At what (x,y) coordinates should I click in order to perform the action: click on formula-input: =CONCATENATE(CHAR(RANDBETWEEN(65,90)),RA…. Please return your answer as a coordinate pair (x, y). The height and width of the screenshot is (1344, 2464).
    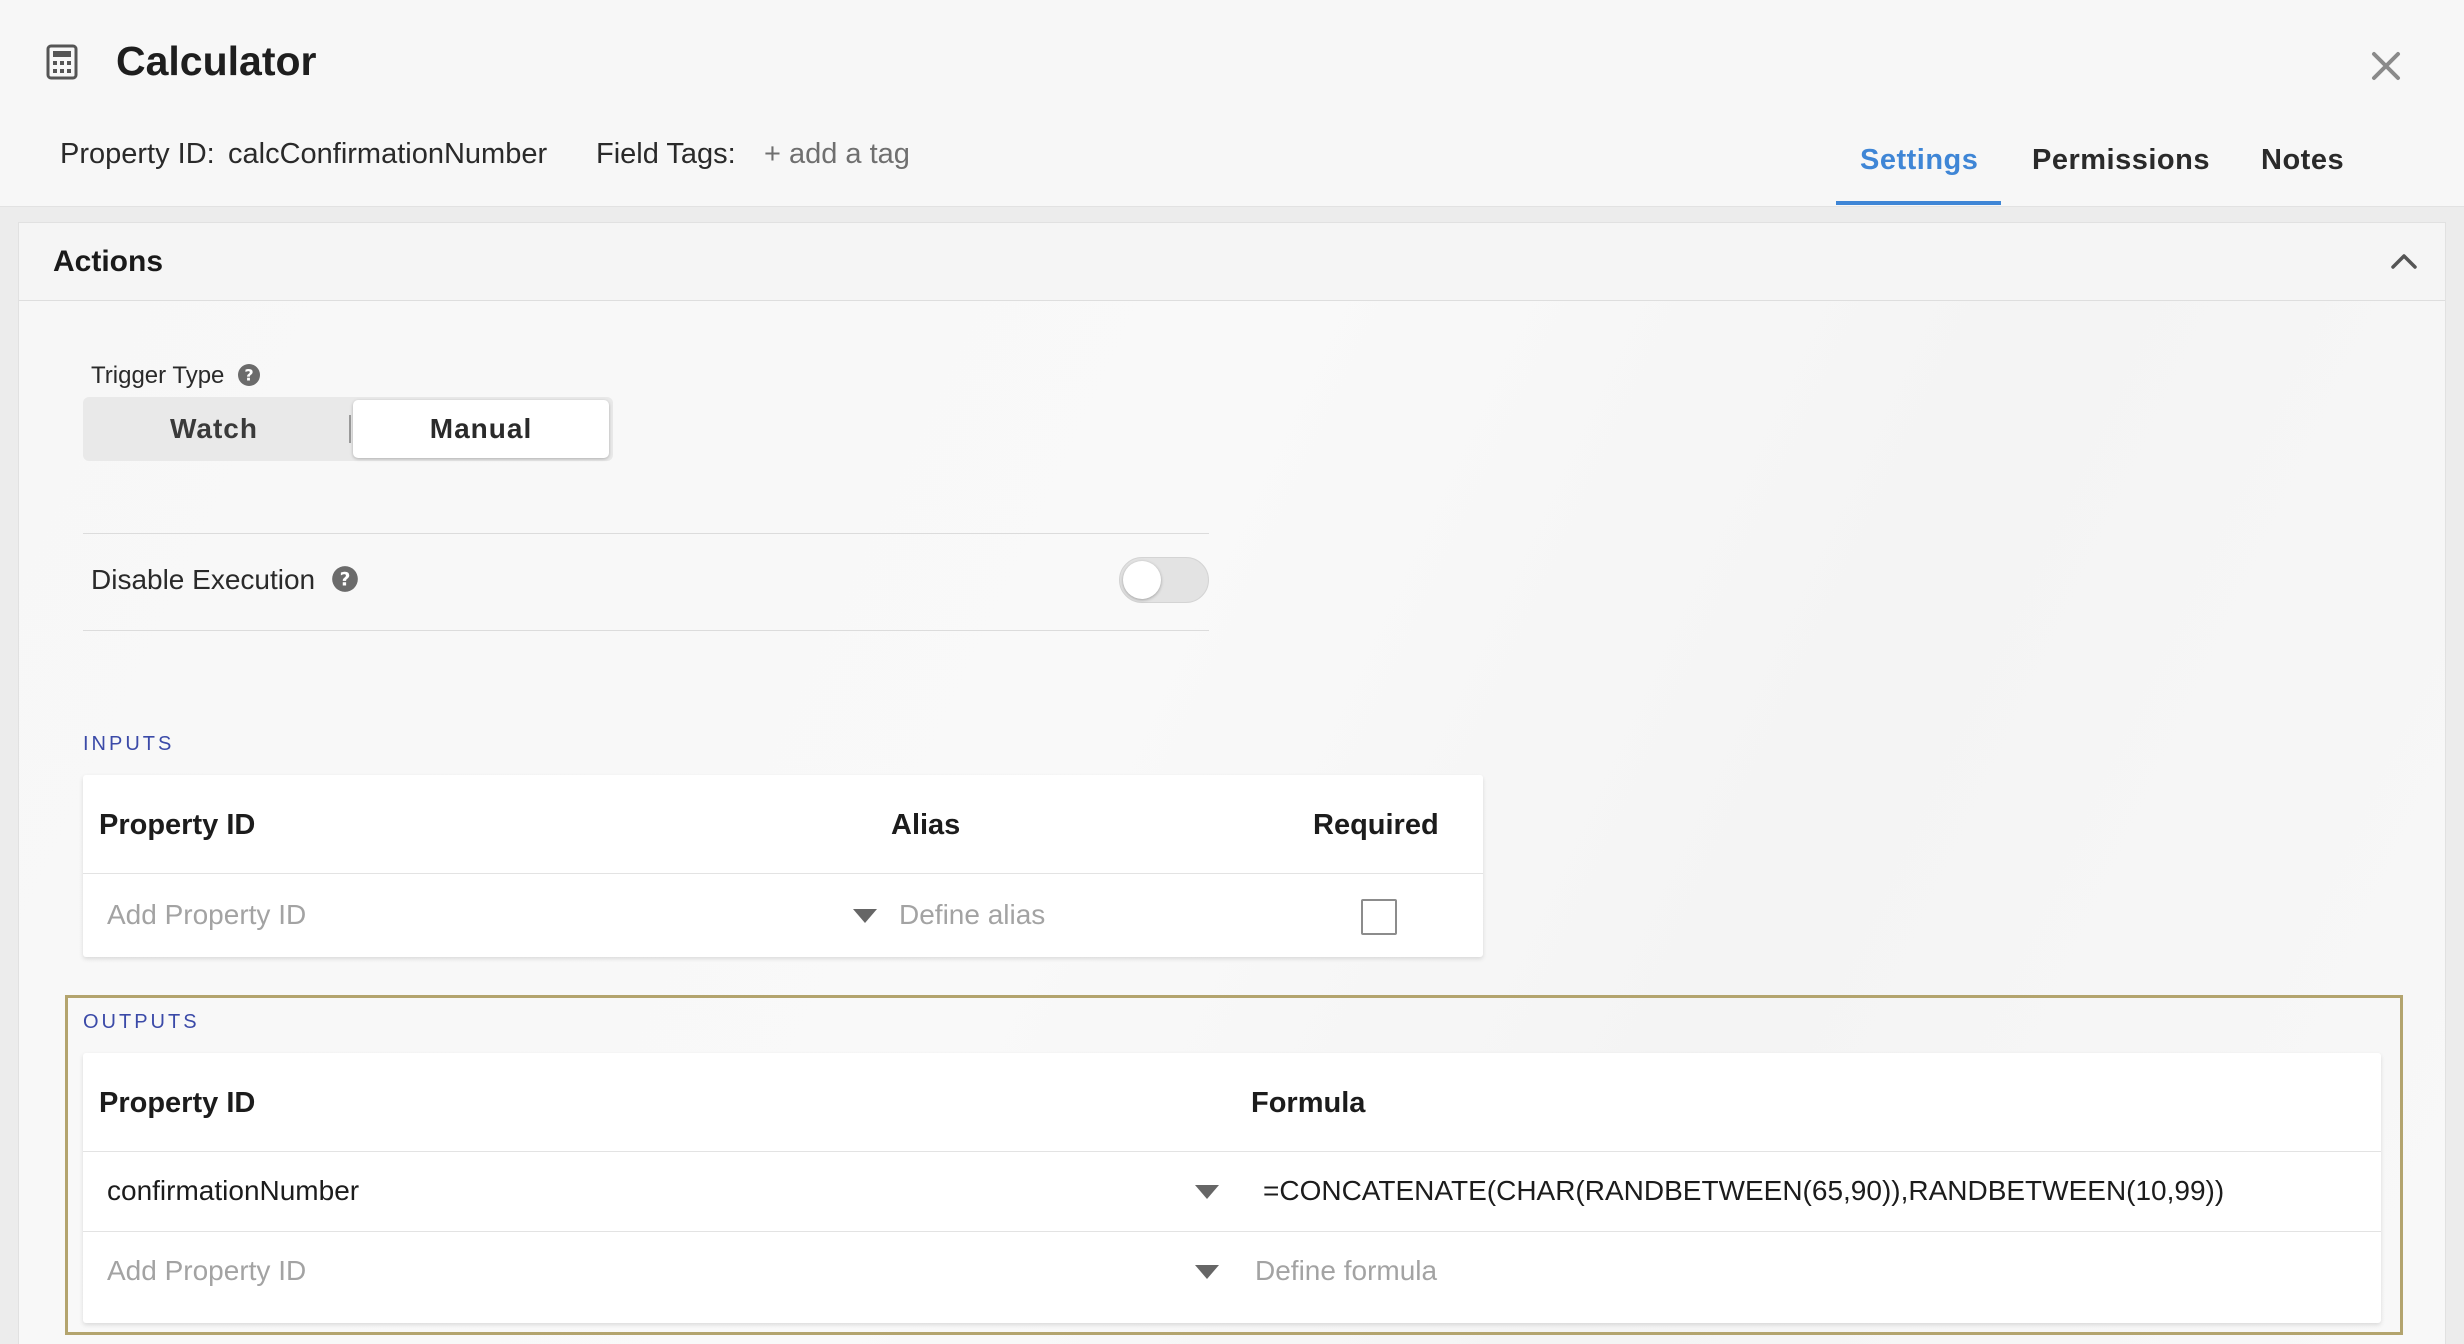
    Looking at the image, I should click on (1743, 1191).